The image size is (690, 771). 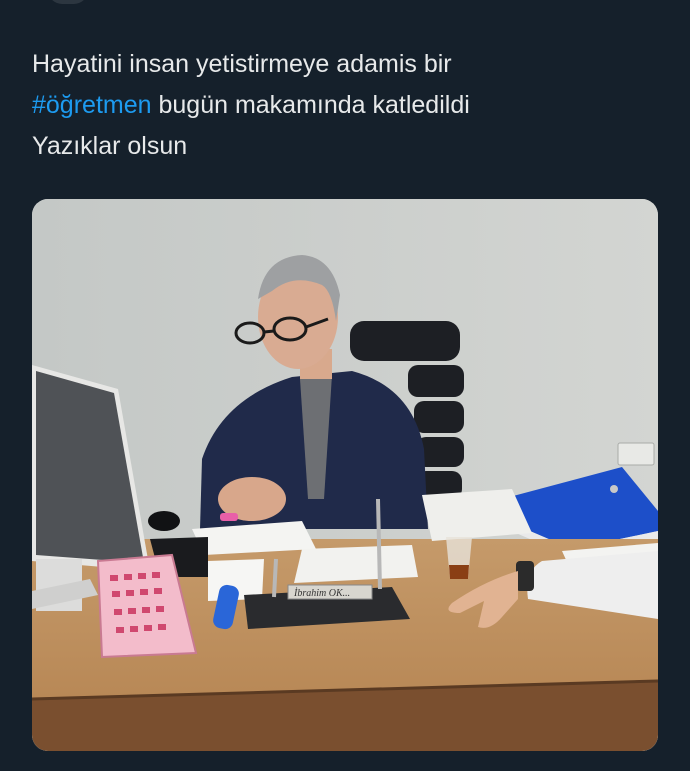 What do you see at coordinates (68, 2) in the screenshot?
I see `avatar` at bounding box center [68, 2].